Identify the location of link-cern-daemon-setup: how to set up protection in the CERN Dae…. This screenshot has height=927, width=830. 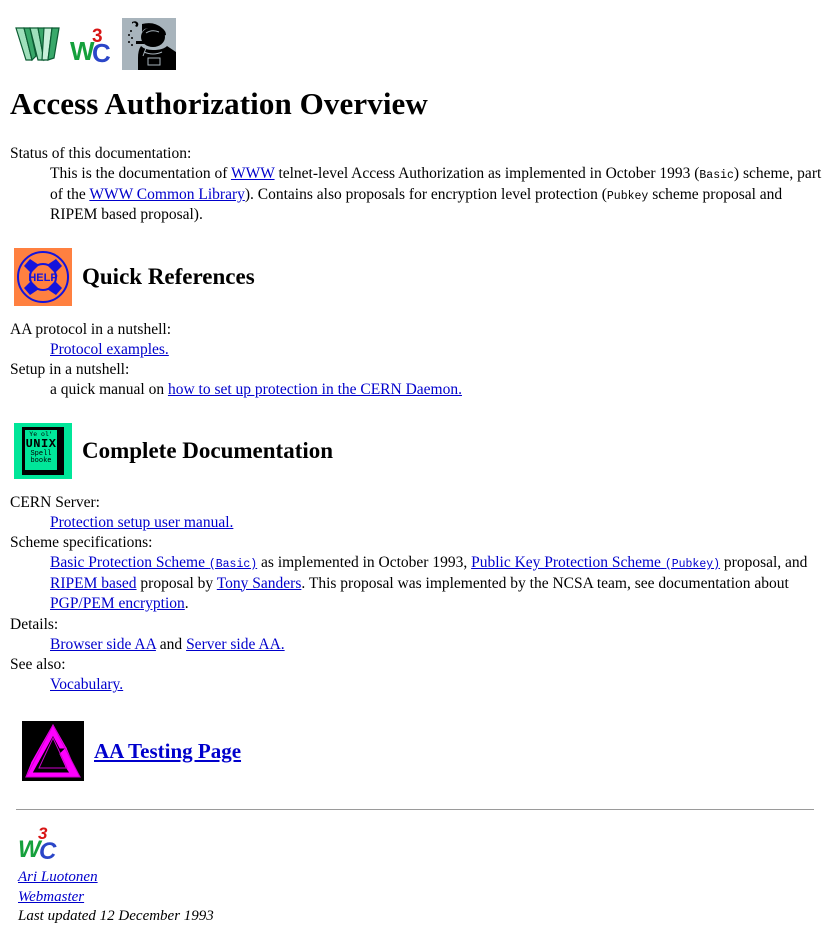
(315, 389).